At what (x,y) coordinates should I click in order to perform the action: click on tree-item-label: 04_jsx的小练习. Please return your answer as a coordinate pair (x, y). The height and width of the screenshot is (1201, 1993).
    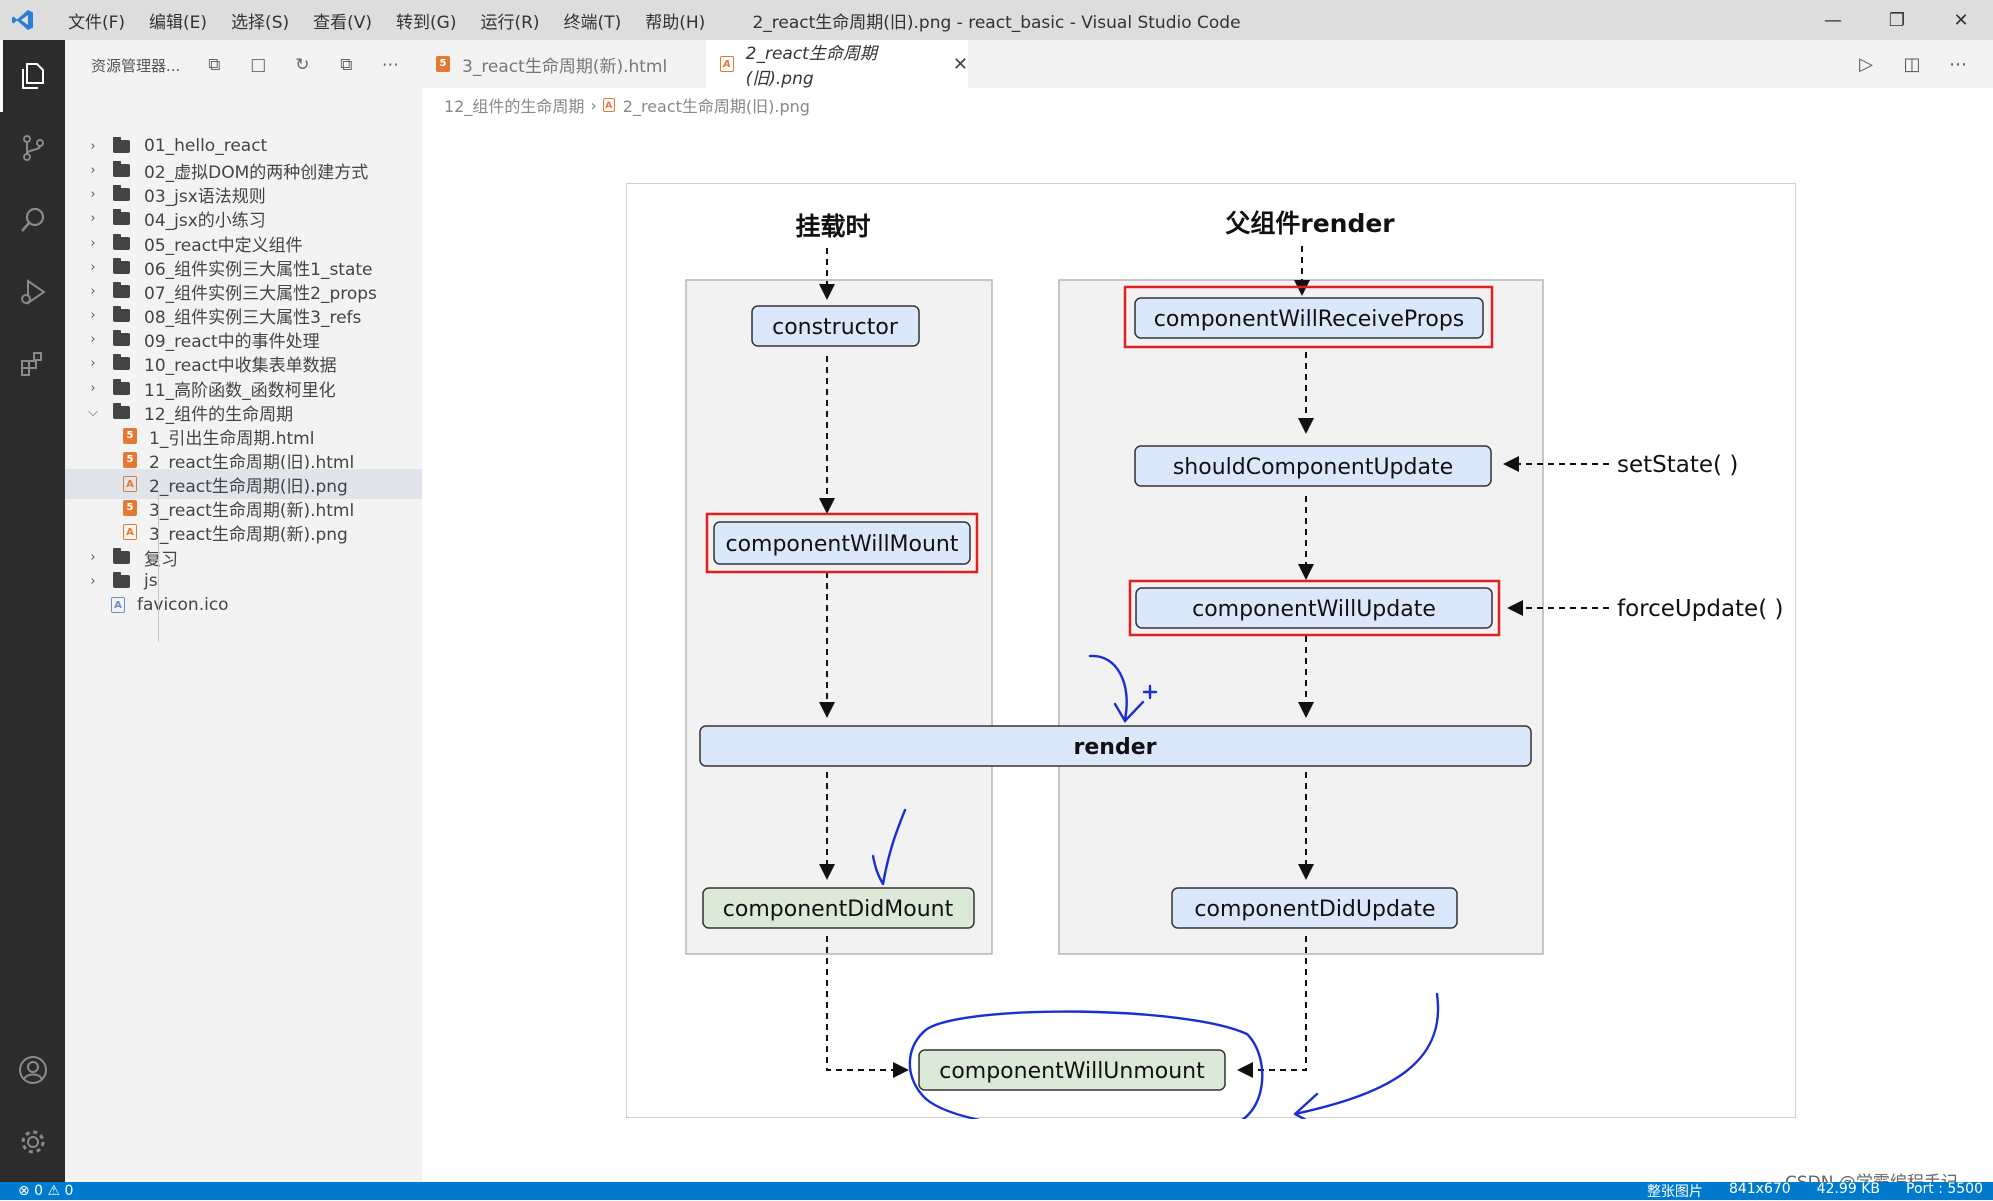
    Looking at the image, I should click on (205, 220).